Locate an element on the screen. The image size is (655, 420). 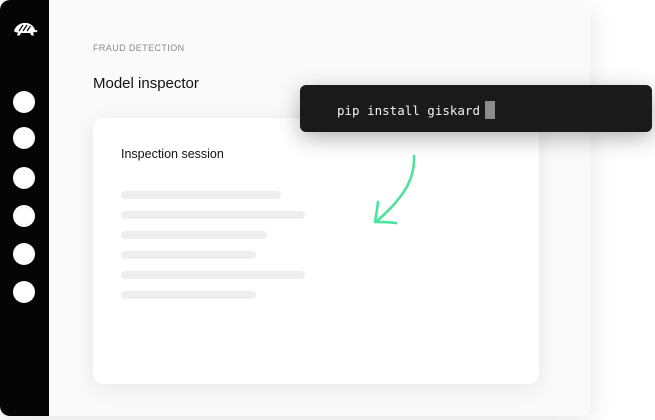
hand-drawn-arrow-icon is located at coordinates (394, 189).